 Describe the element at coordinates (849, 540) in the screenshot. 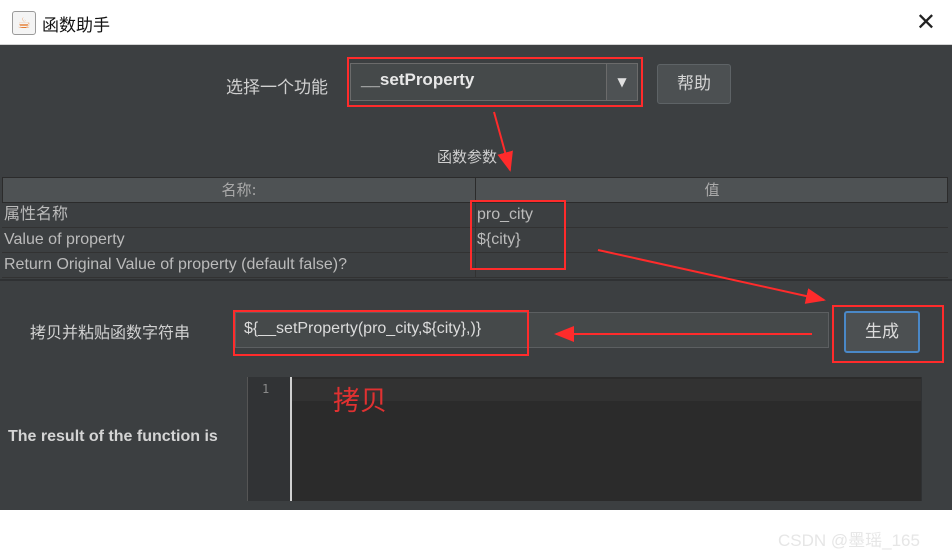

I see `watermark: CSDN @墨瑶_165` at that location.